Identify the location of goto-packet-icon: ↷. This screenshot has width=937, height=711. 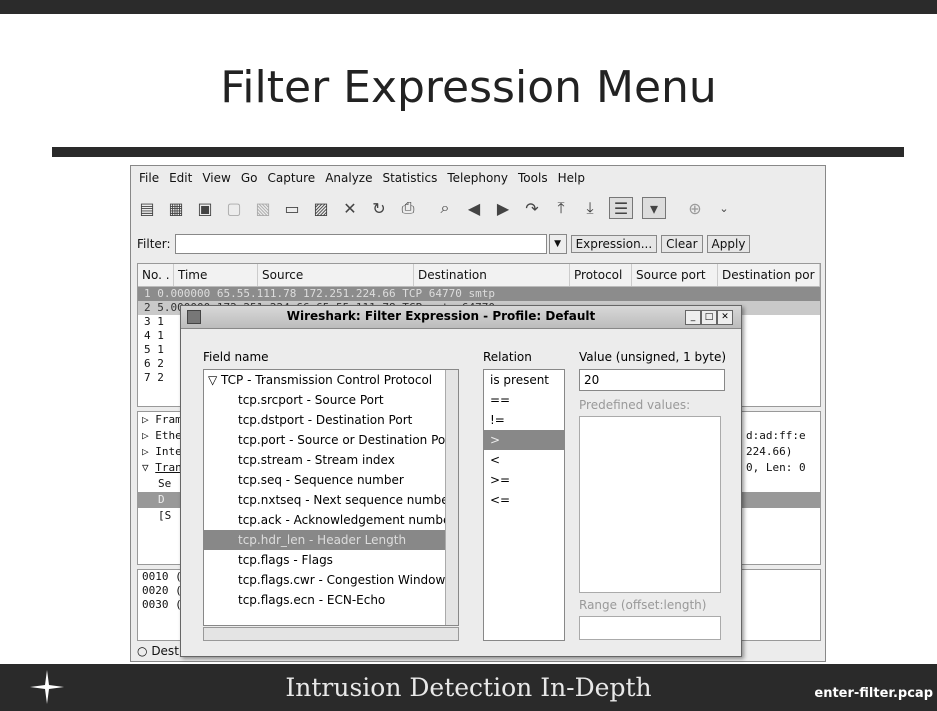
(532, 208).